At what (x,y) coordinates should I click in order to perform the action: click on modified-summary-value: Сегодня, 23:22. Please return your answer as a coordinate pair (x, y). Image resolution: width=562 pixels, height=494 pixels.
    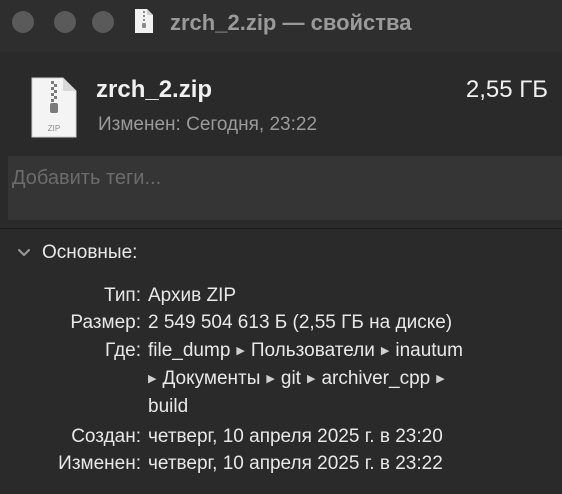
    Looking at the image, I should click on (252, 124).